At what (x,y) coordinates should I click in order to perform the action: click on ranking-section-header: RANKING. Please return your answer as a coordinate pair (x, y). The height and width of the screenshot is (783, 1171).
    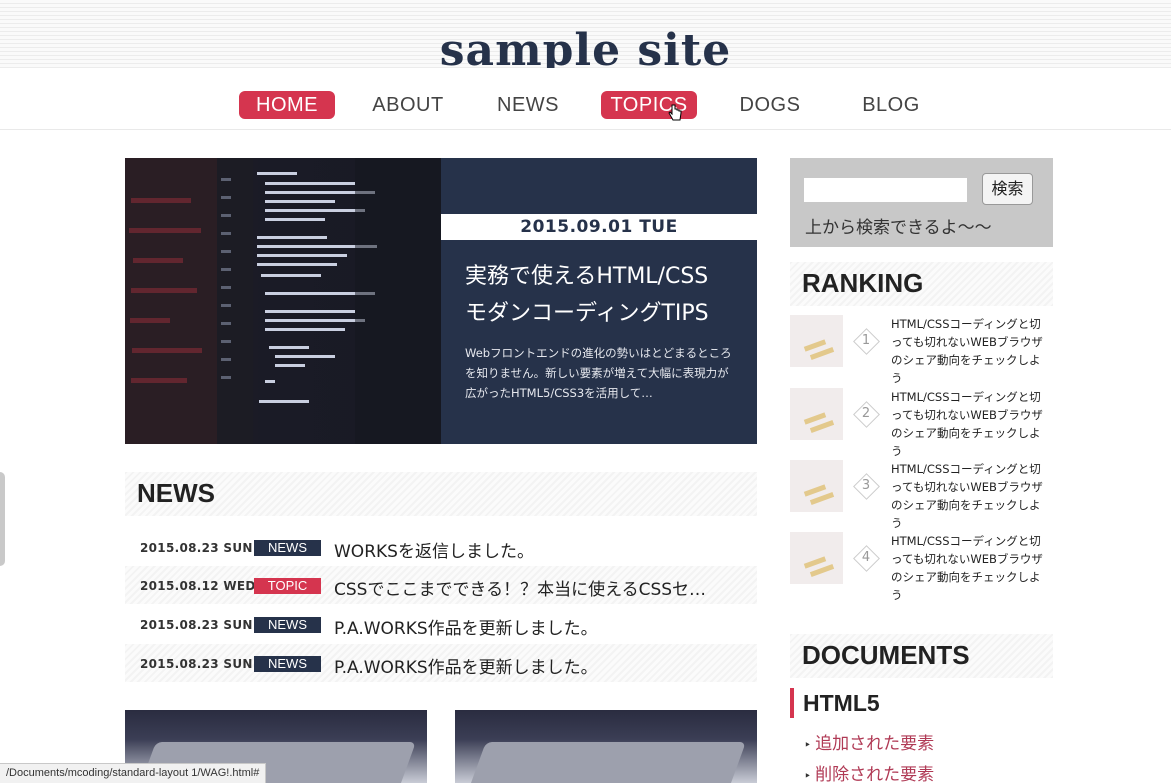
    Looking at the image, I should click on (921, 284).